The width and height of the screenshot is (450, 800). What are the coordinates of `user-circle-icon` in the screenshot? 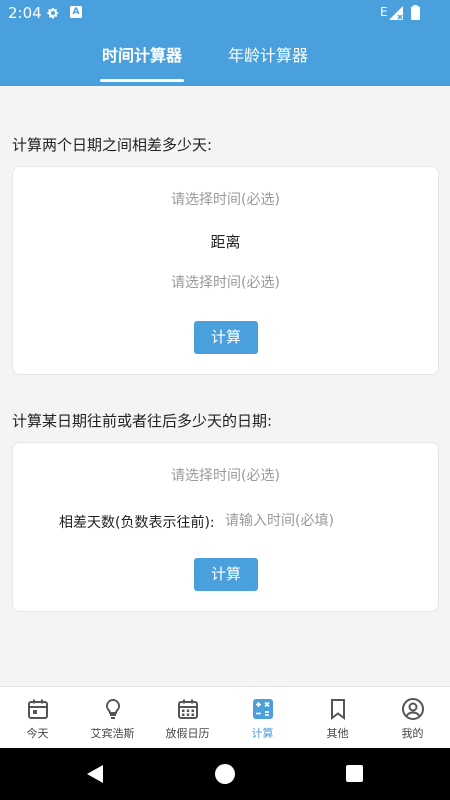 It's located at (413, 709).